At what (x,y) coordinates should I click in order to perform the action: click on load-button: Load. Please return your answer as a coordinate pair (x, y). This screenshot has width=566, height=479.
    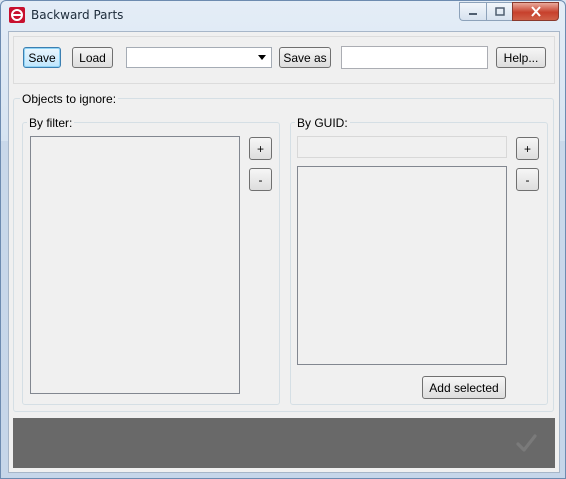
    Looking at the image, I should click on (92, 57).